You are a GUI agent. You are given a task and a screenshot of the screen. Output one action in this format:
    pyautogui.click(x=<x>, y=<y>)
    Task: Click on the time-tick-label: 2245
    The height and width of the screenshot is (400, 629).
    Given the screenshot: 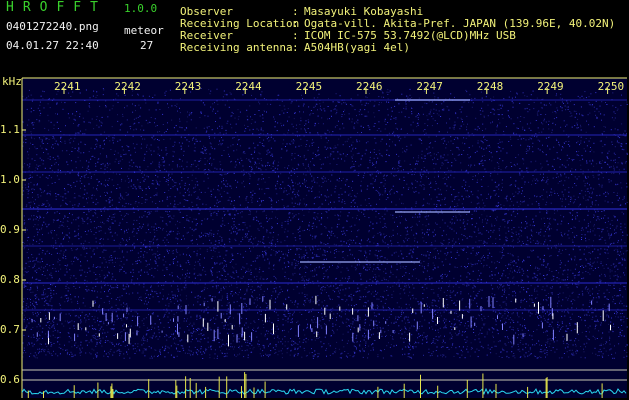 What is the action you would take?
    pyautogui.click(x=309, y=86)
    